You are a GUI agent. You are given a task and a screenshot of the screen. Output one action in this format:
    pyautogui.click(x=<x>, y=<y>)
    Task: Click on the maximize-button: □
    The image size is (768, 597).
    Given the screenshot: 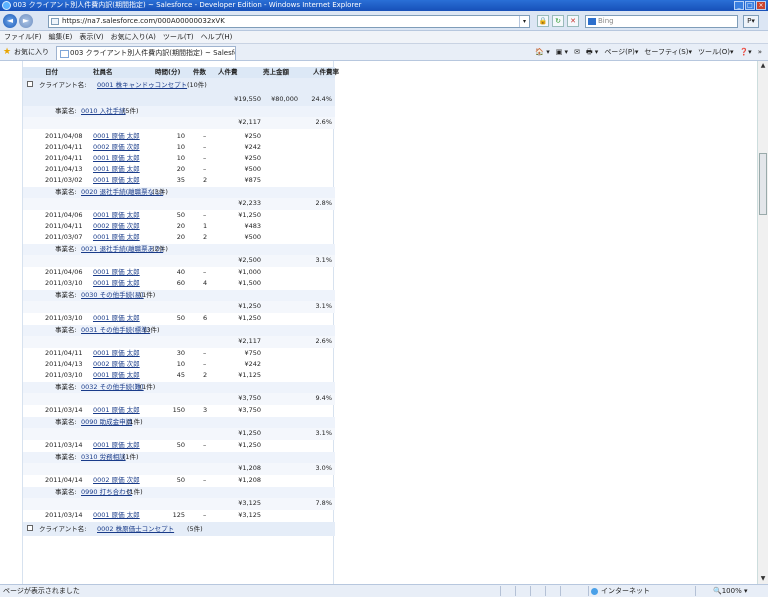 What is the action you would take?
    pyautogui.click(x=750, y=5)
    